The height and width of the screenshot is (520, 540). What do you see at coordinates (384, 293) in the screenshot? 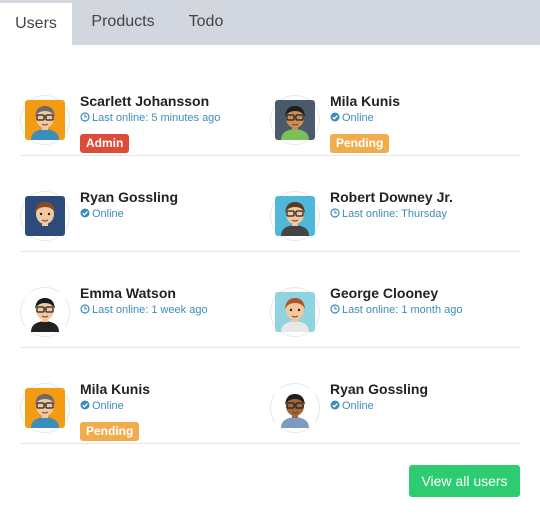
I see `user-name: George Clooney` at bounding box center [384, 293].